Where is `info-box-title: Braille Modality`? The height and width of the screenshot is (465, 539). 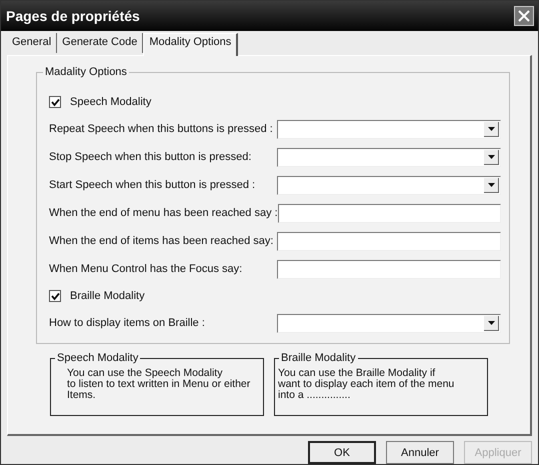 info-box-title: Braille Modality is located at coordinates (318, 358).